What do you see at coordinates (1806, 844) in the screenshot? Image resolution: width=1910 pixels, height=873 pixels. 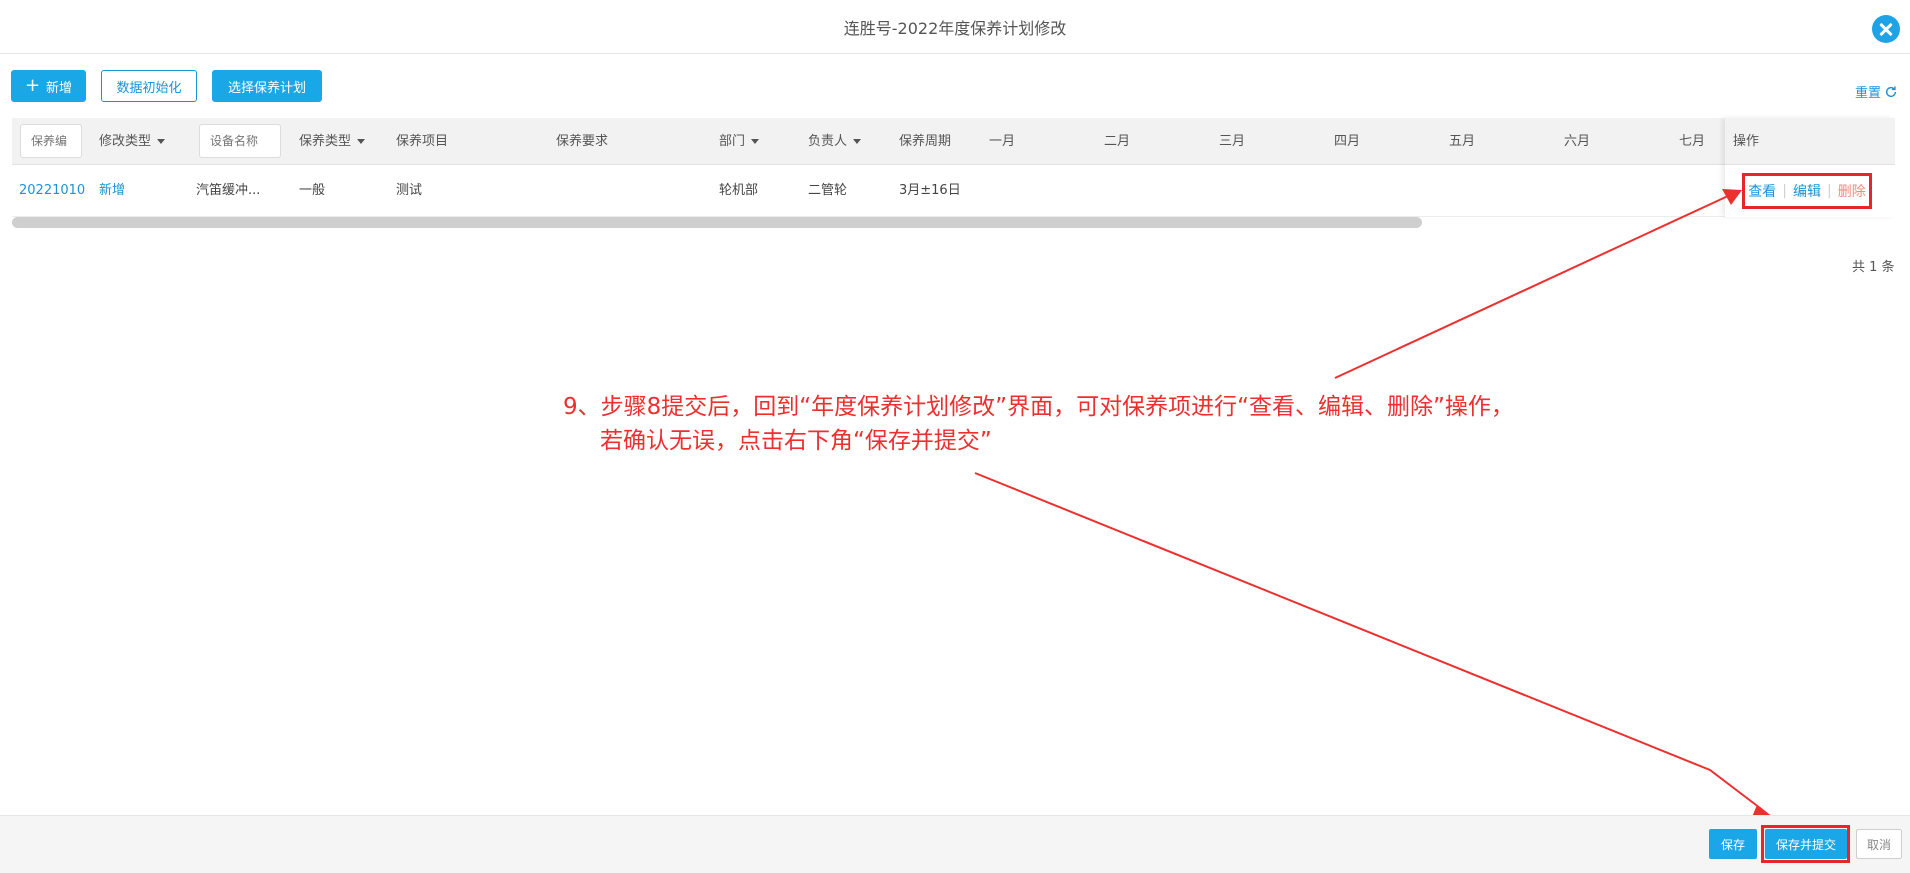 I see `save-and-submit-button: 保存并提交` at bounding box center [1806, 844].